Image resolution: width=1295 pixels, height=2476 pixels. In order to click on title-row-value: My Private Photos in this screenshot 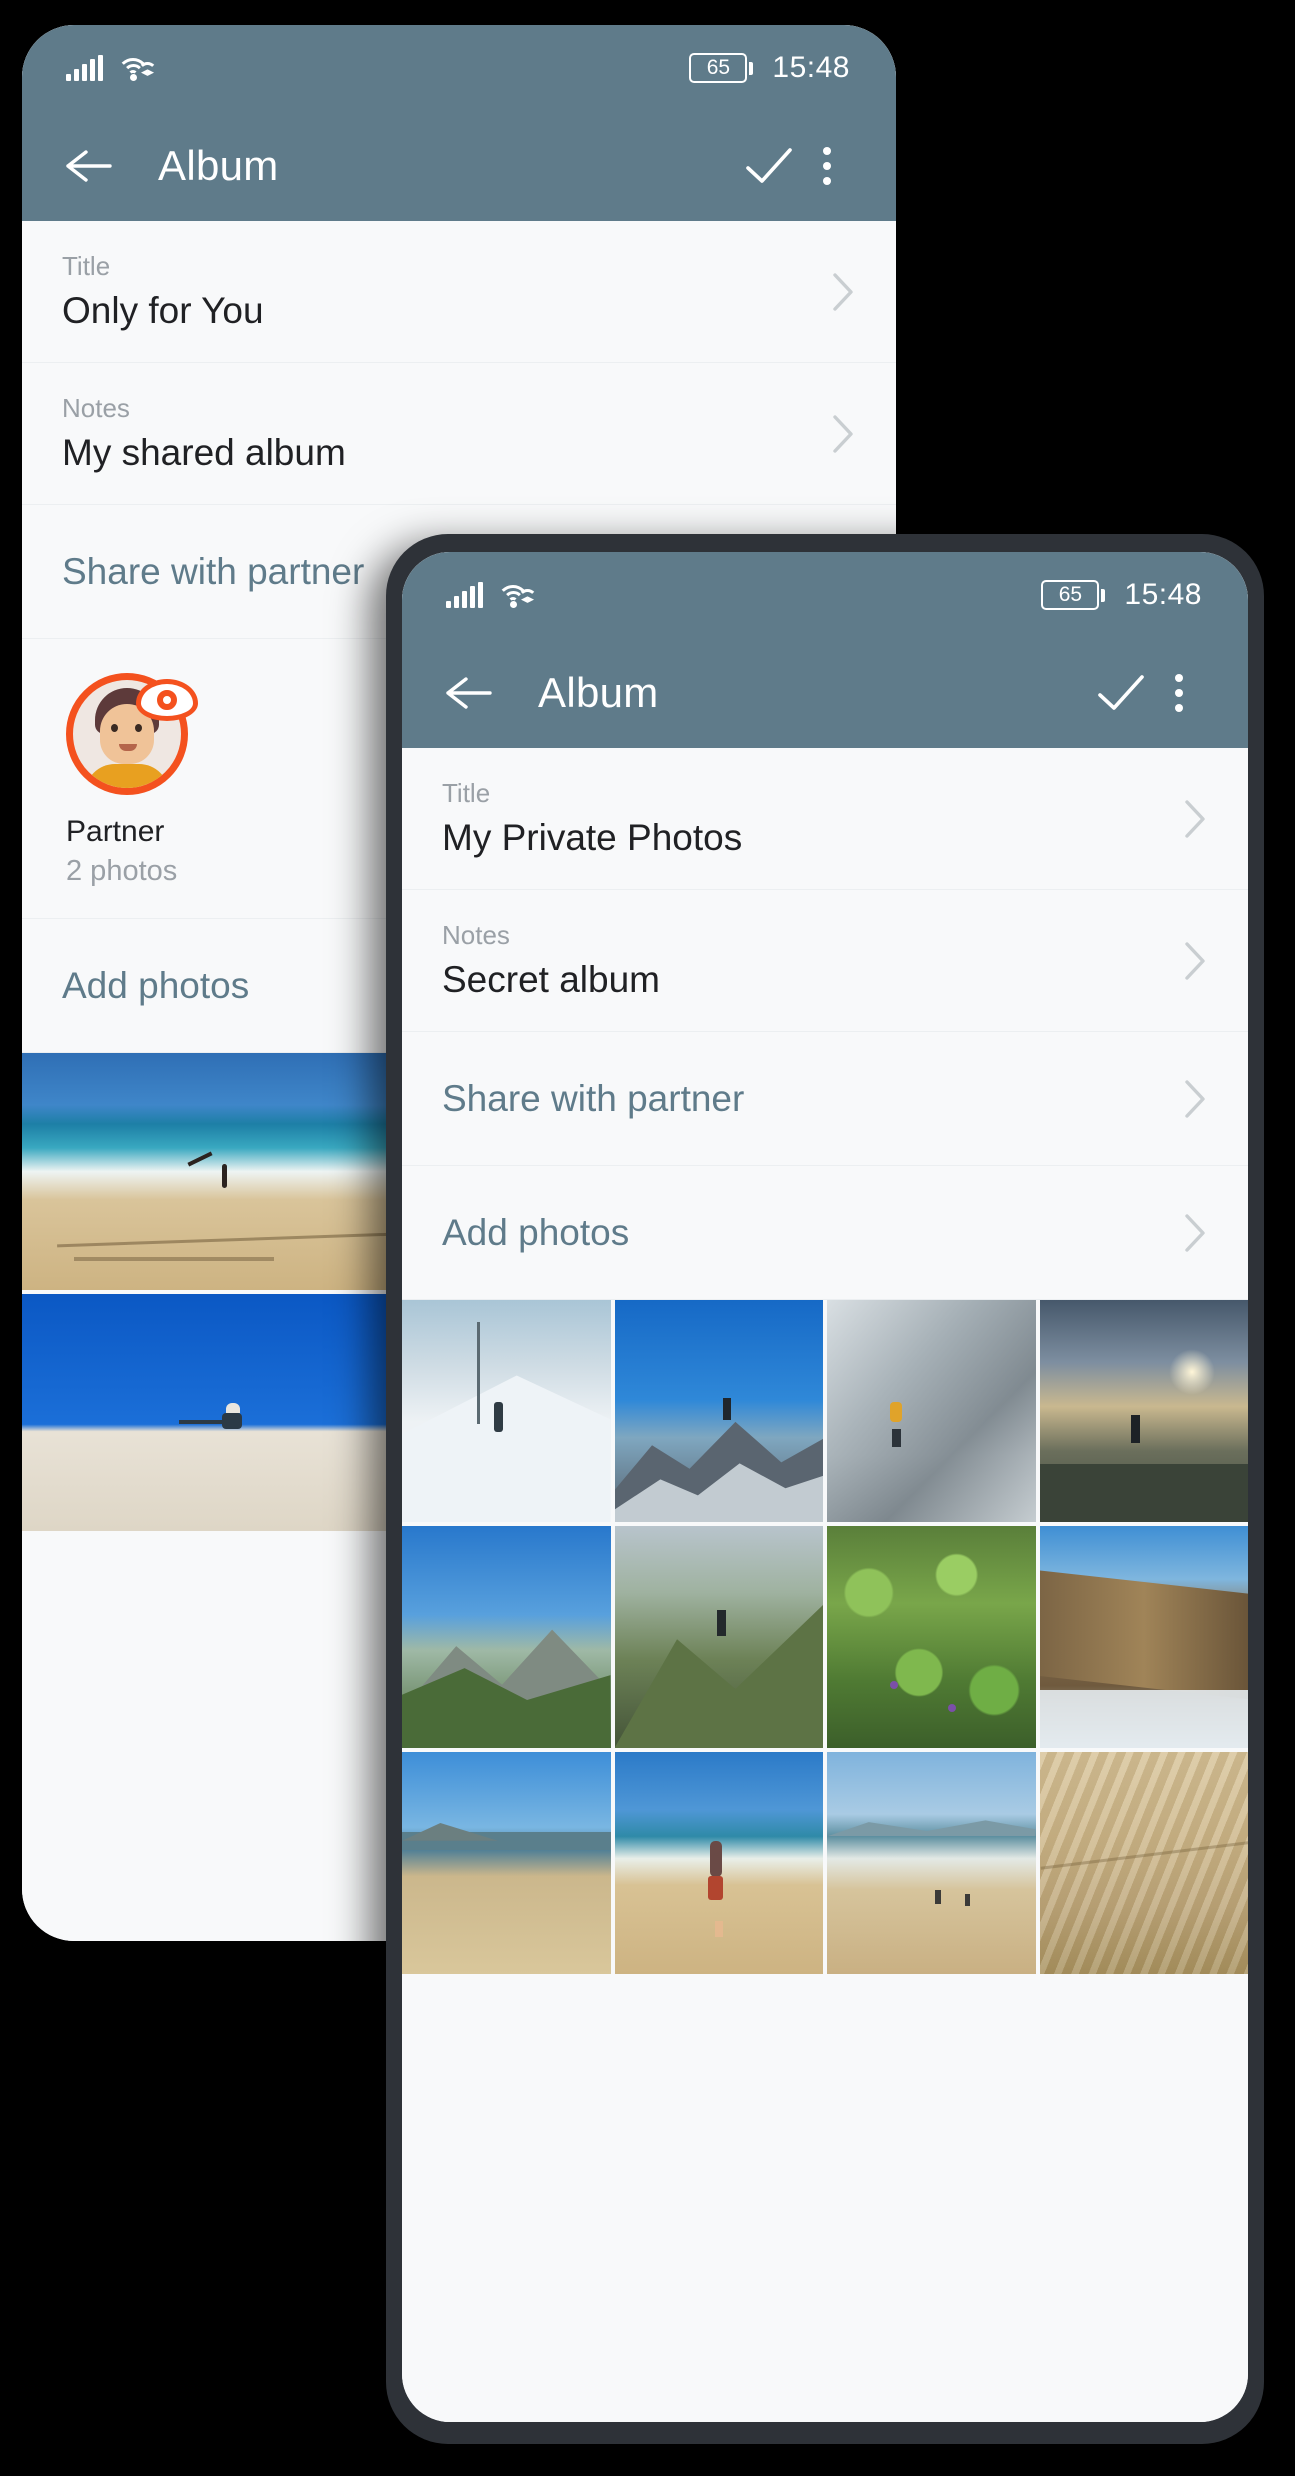, I will do `click(592, 837)`.